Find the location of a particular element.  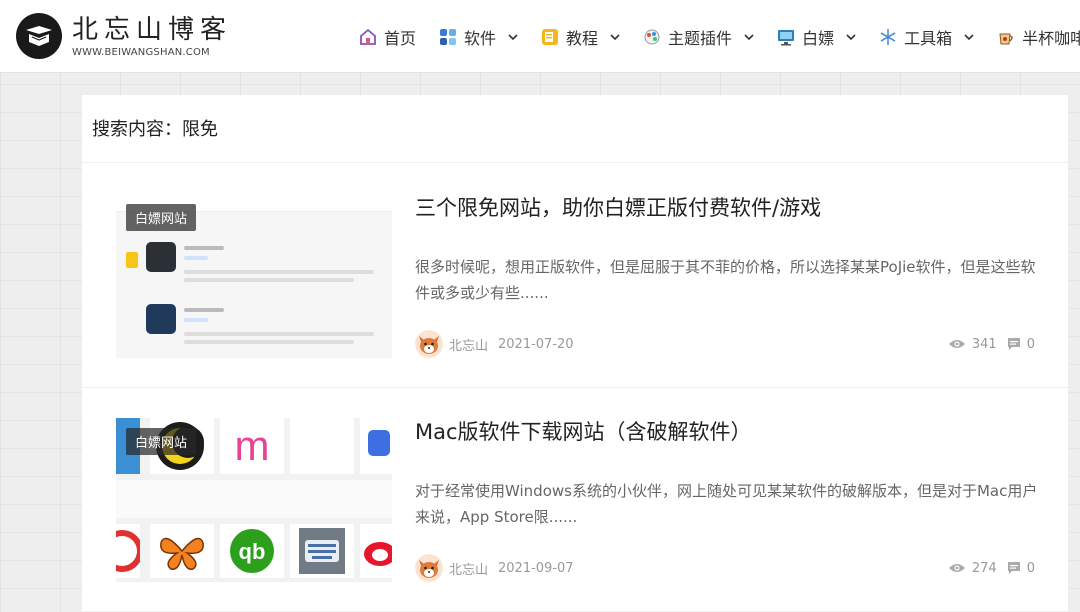

post-stats: 274 0 is located at coordinates (991, 568).